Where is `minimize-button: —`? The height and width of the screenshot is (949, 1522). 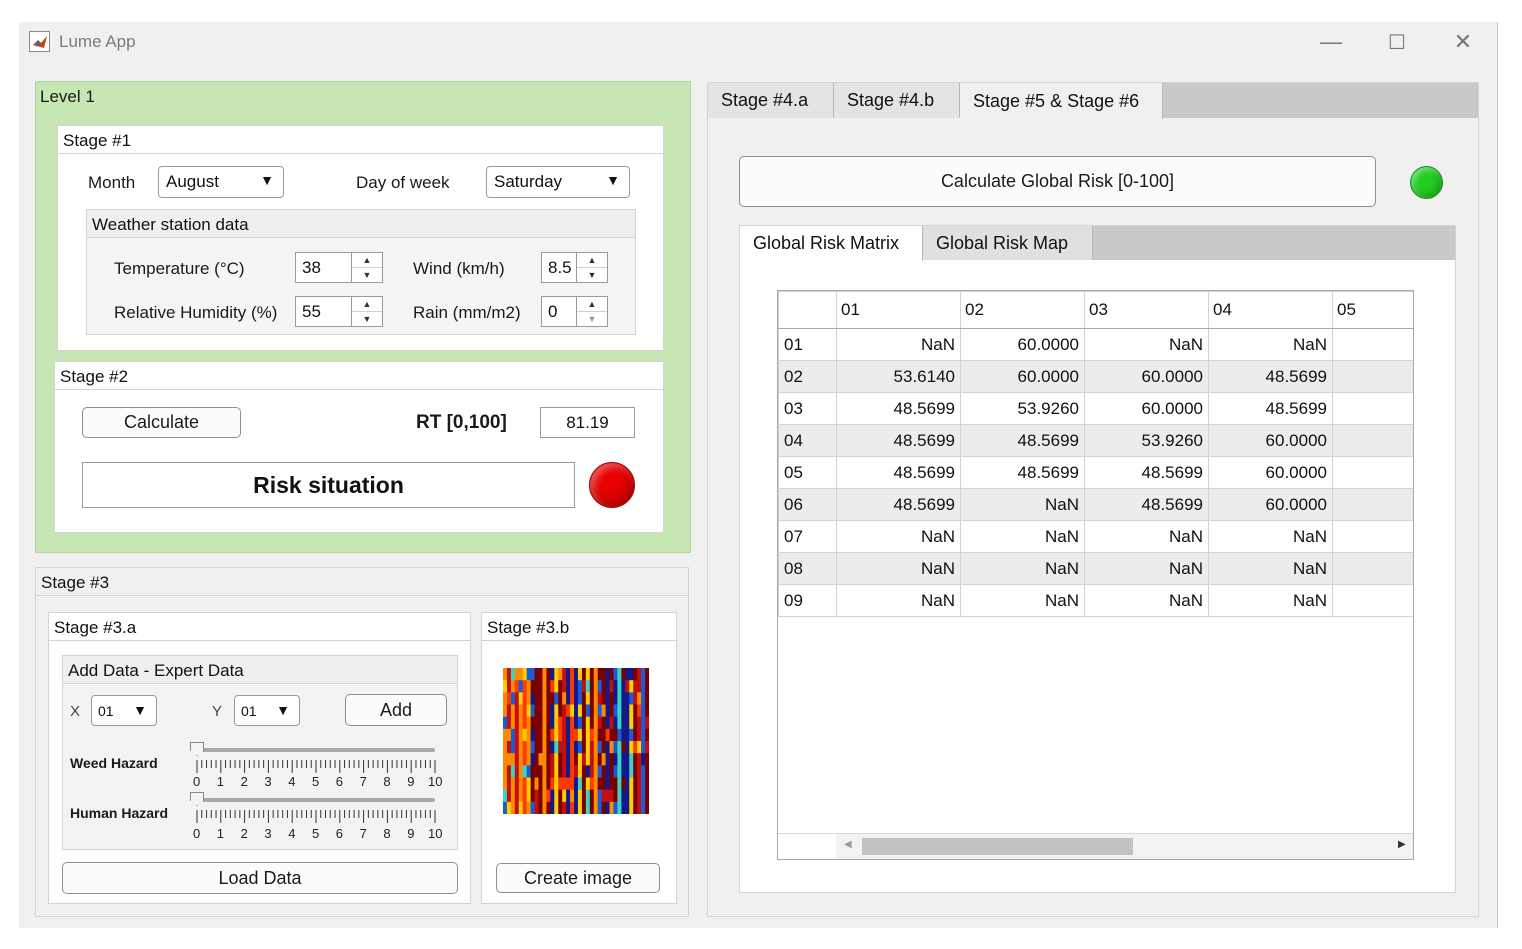 minimize-button: — is located at coordinates (1331, 42).